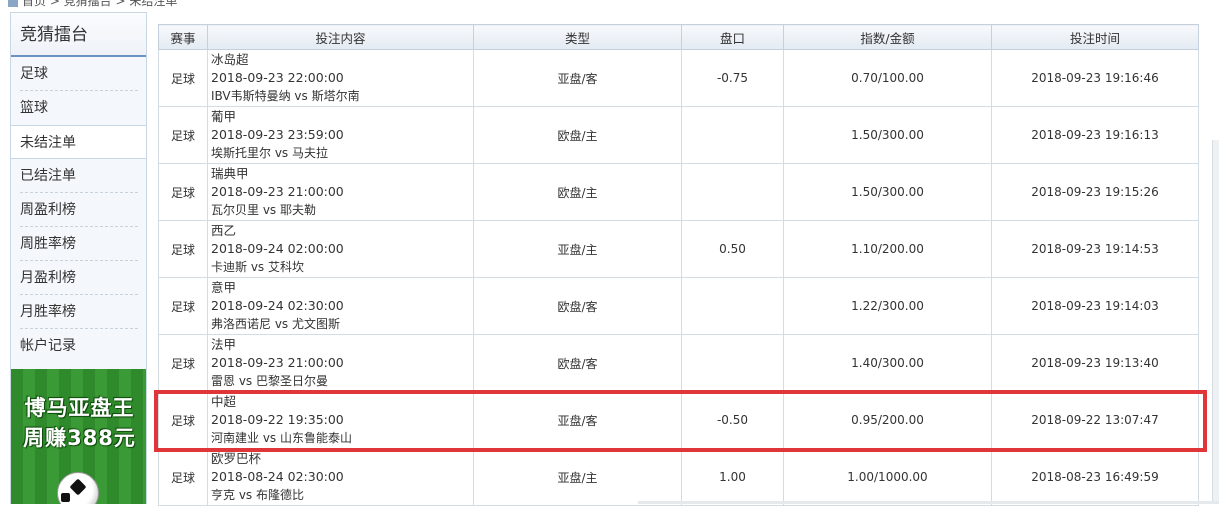 The height and width of the screenshot is (506, 1219). Describe the element at coordinates (577, 37) in the screenshot. I see `header-type: 类型` at that location.